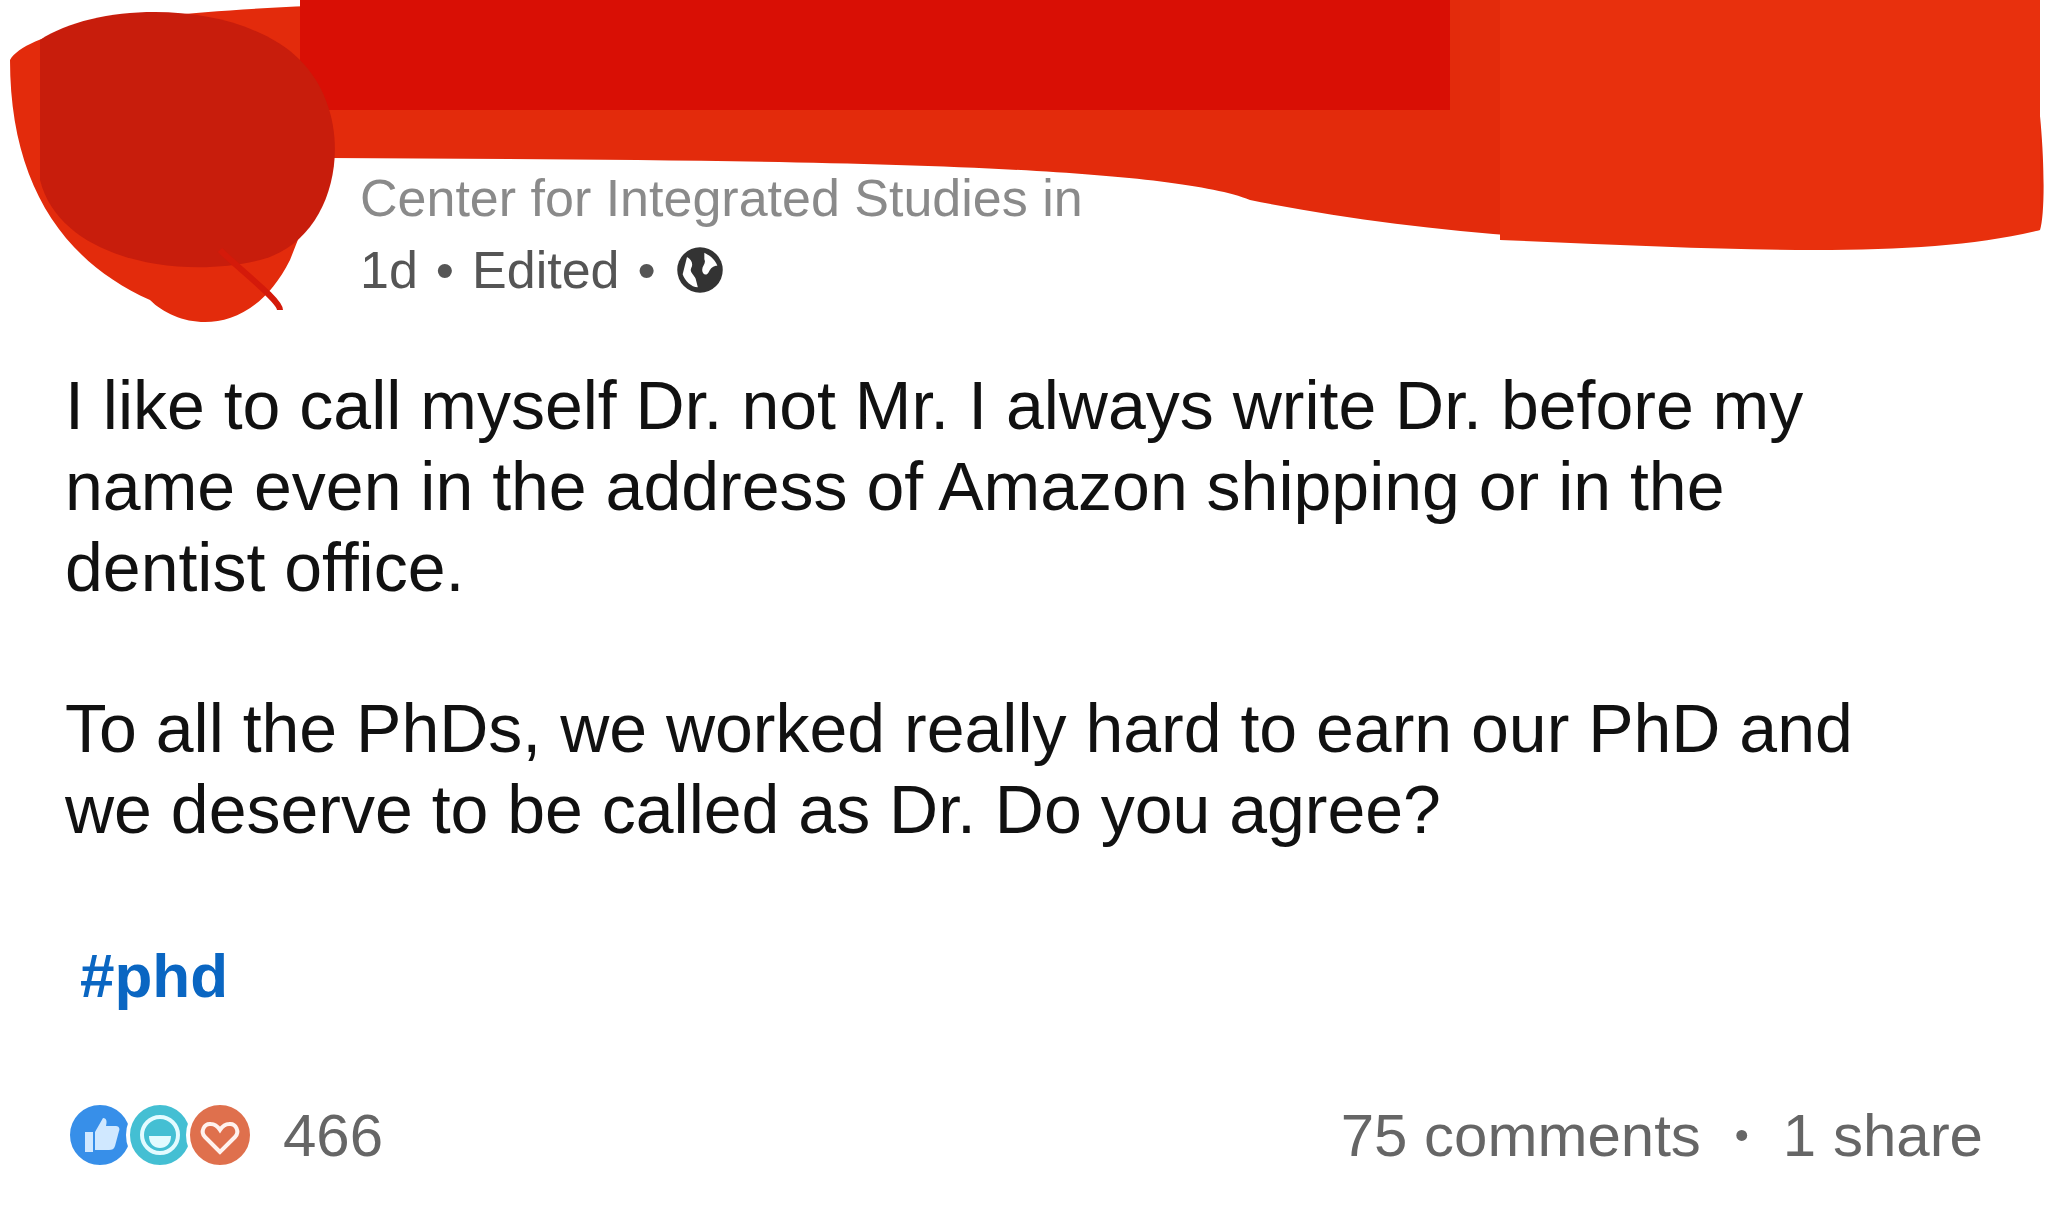 This screenshot has height=1222, width=2048. I want to click on post-paragraph: To all the PhDs, we worked really hard to earn our PhD and we deserve to be called as Dr. Do you agree?, so click(959, 769).